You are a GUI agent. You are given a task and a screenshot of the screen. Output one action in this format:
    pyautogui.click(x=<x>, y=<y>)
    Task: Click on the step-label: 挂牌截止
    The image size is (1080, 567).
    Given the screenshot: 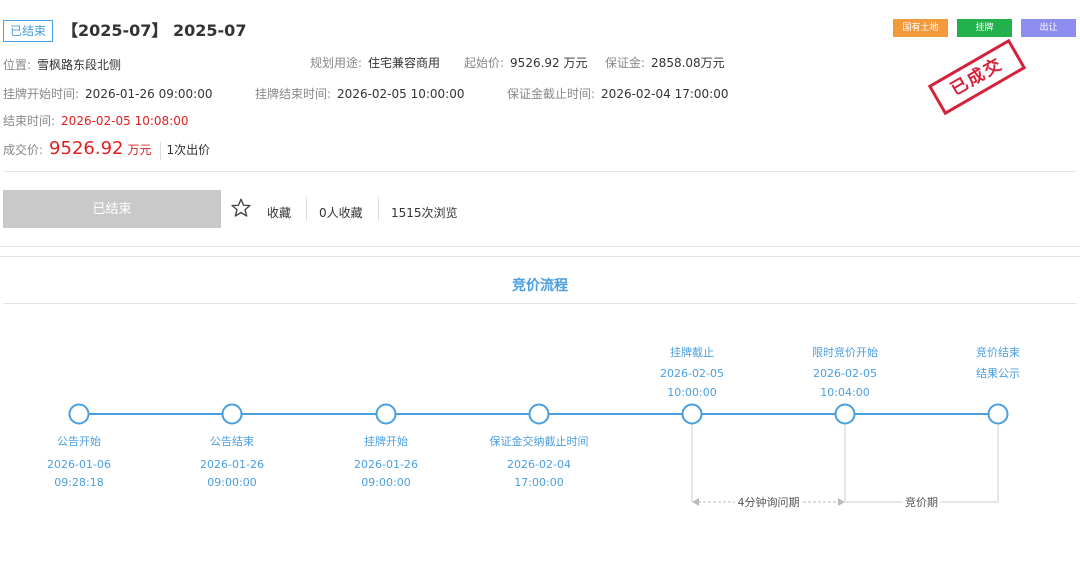 What is the action you would take?
    pyautogui.click(x=692, y=352)
    